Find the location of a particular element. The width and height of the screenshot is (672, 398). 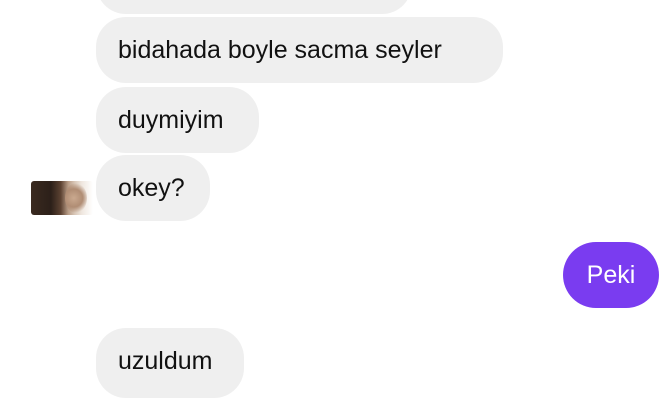

message-bubble-incoming-partial is located at coordinates (254, 7).